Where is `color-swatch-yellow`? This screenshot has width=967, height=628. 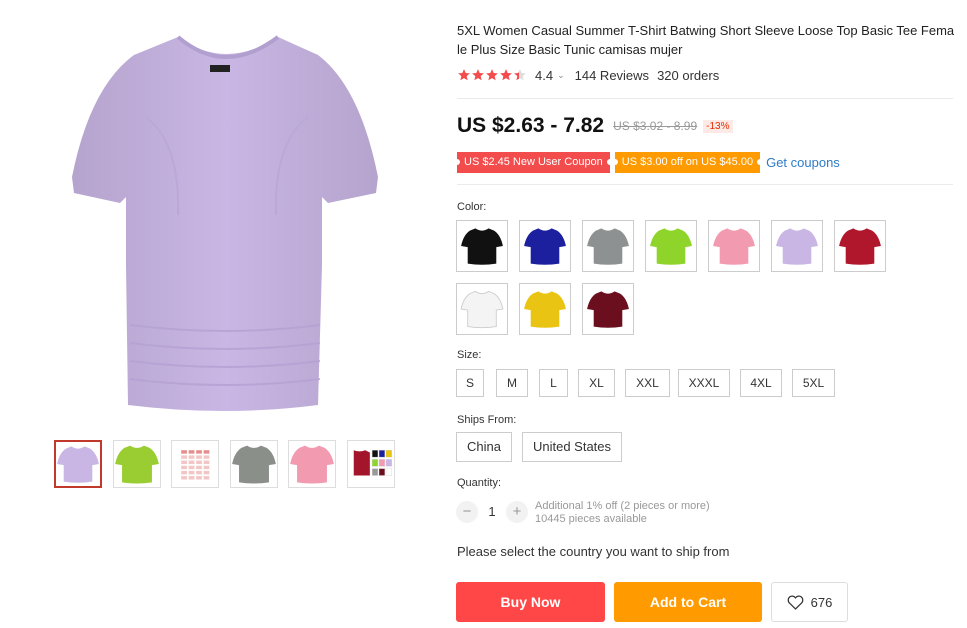 color-swatch-yellow is located at coordinates (545, 309).